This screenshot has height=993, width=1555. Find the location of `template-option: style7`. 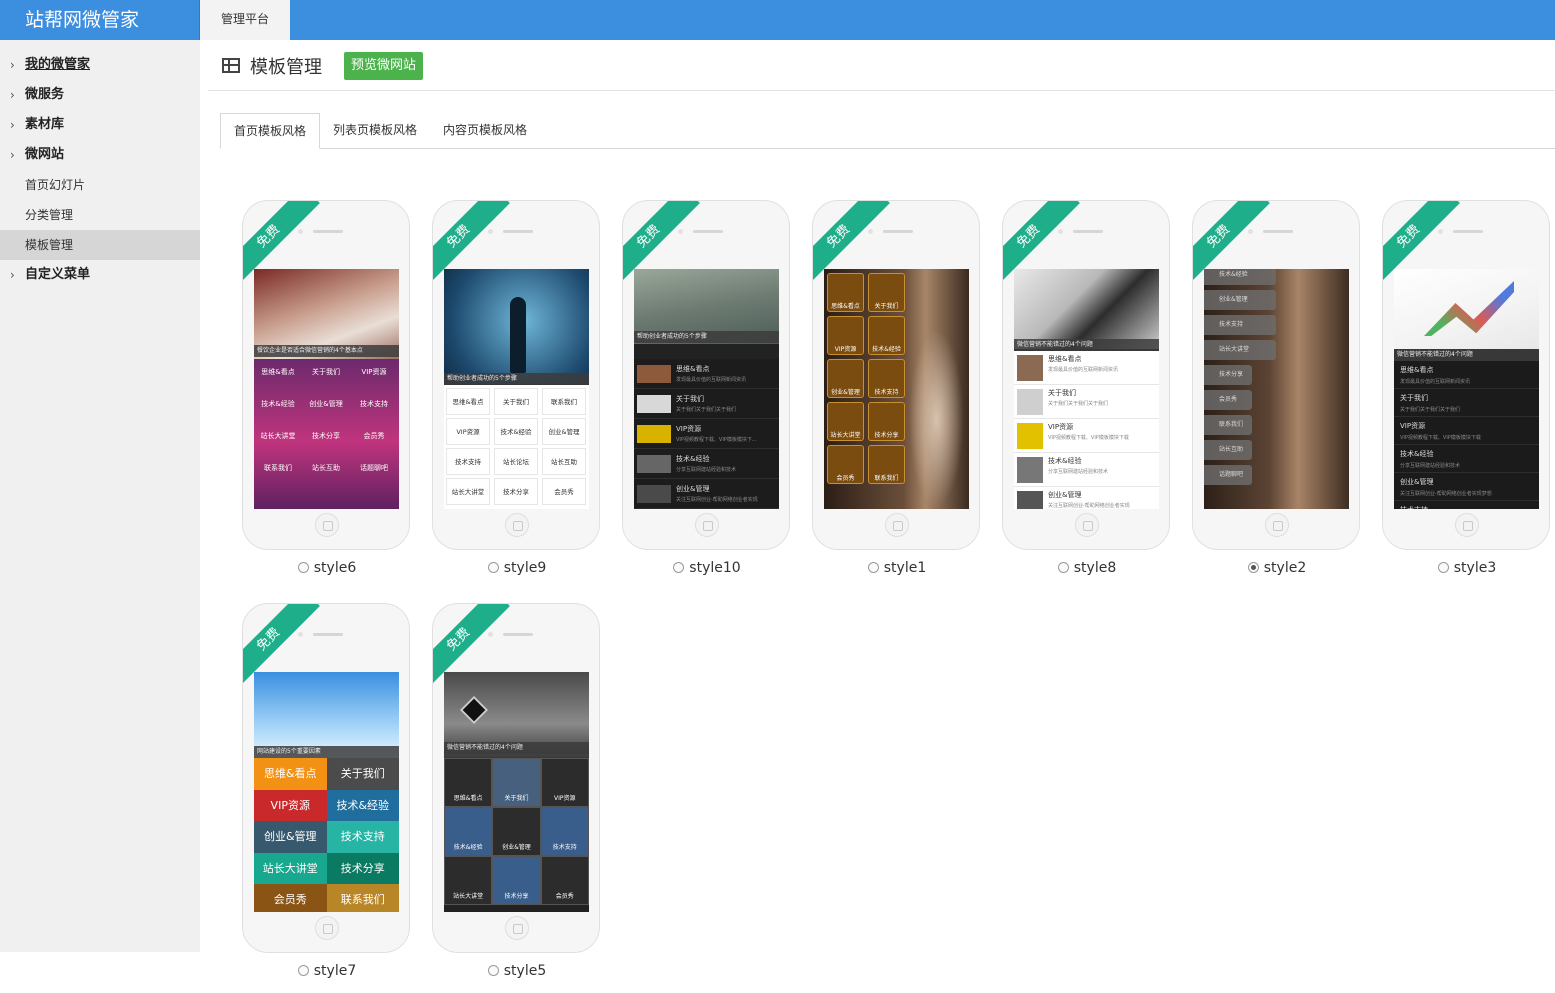

template-option: style7 is located at coordinates (327, 971).